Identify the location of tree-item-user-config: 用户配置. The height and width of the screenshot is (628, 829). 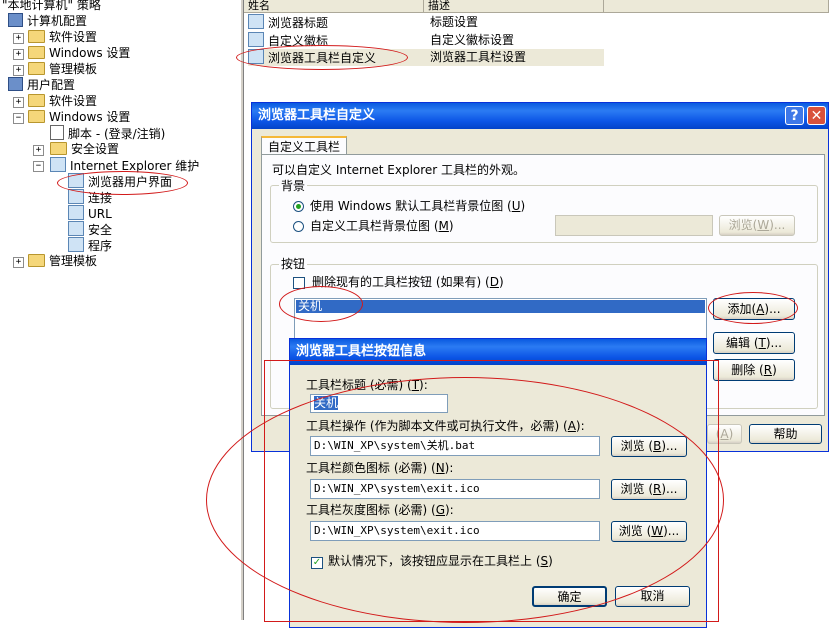
(41, 85).